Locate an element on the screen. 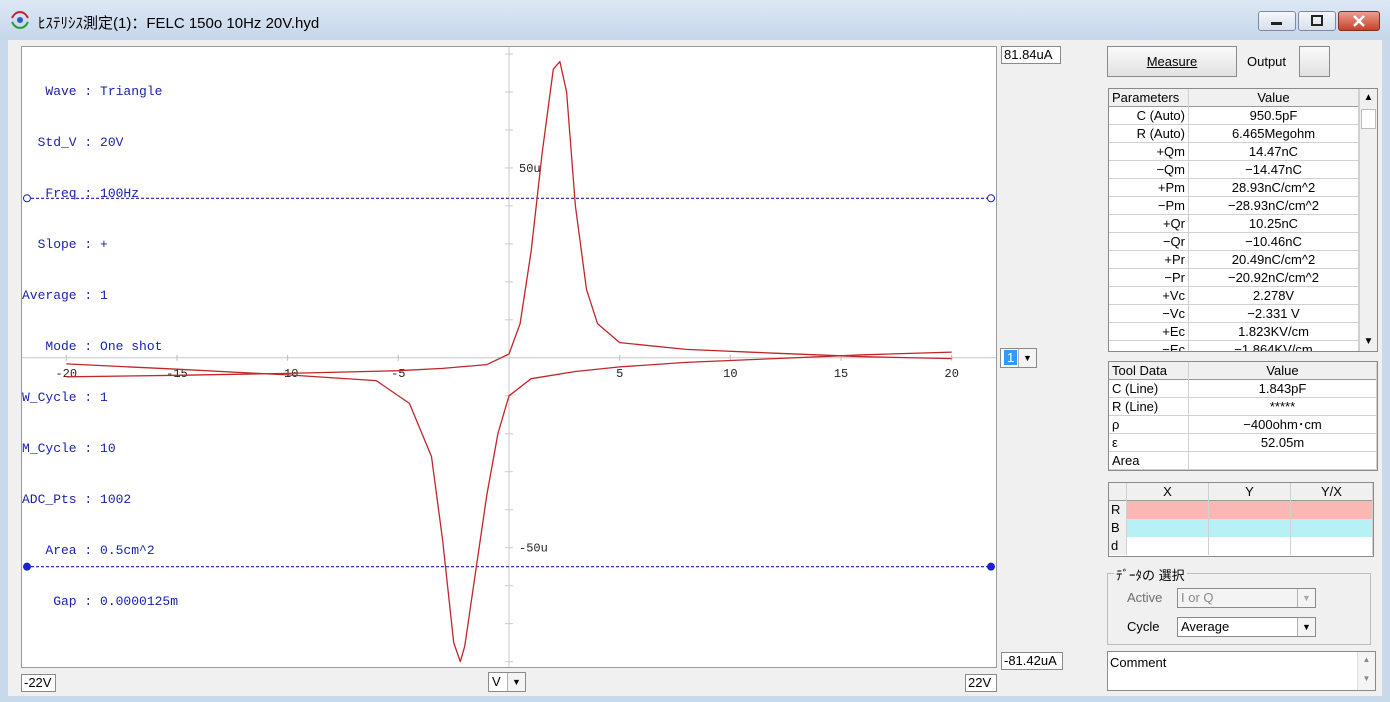 This screenshot has height=702, width=1390. table-row: d is located at coordinates (1241, 546).